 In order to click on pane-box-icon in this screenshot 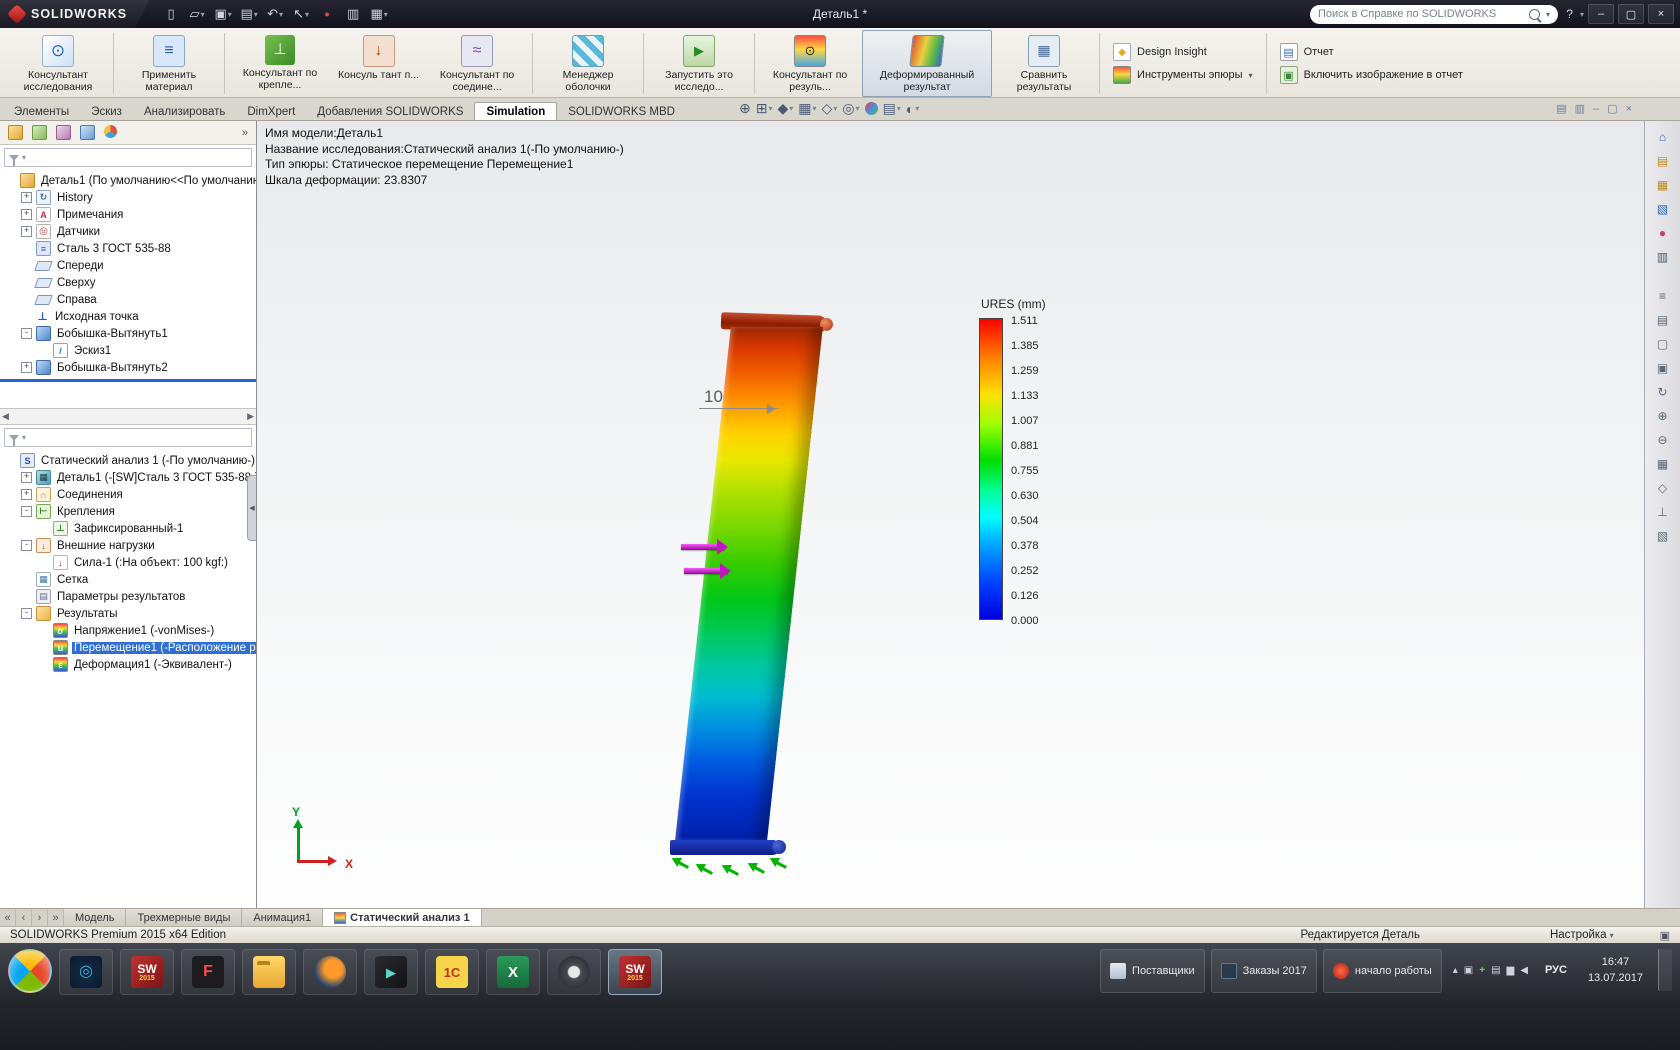, I will do `click(1663, 343)`.